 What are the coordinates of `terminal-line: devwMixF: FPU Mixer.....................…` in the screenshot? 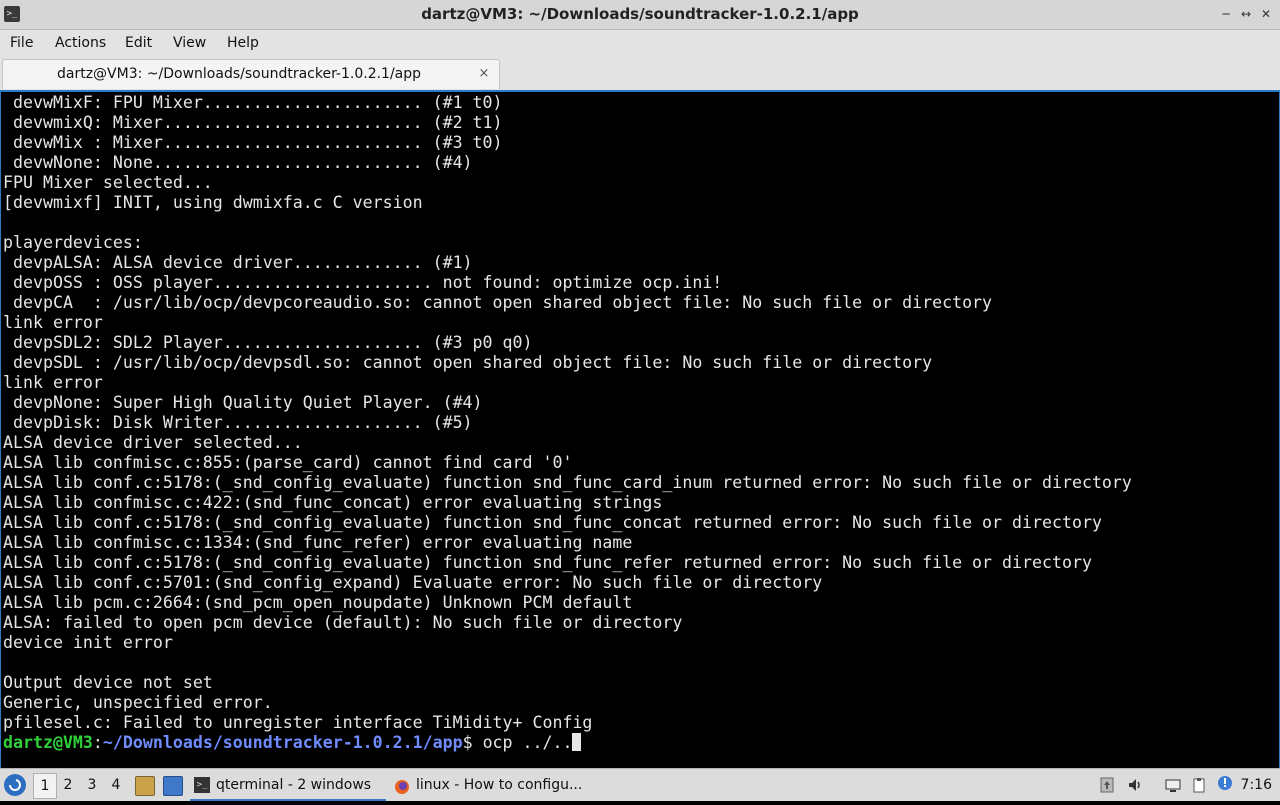 It's located at (253, 102).